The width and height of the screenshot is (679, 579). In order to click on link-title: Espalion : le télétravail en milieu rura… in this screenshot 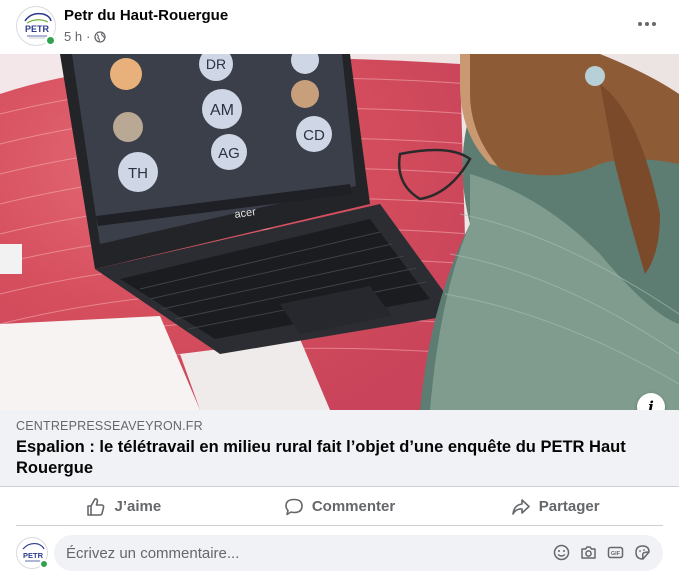, I will do `click(321, 458)`.